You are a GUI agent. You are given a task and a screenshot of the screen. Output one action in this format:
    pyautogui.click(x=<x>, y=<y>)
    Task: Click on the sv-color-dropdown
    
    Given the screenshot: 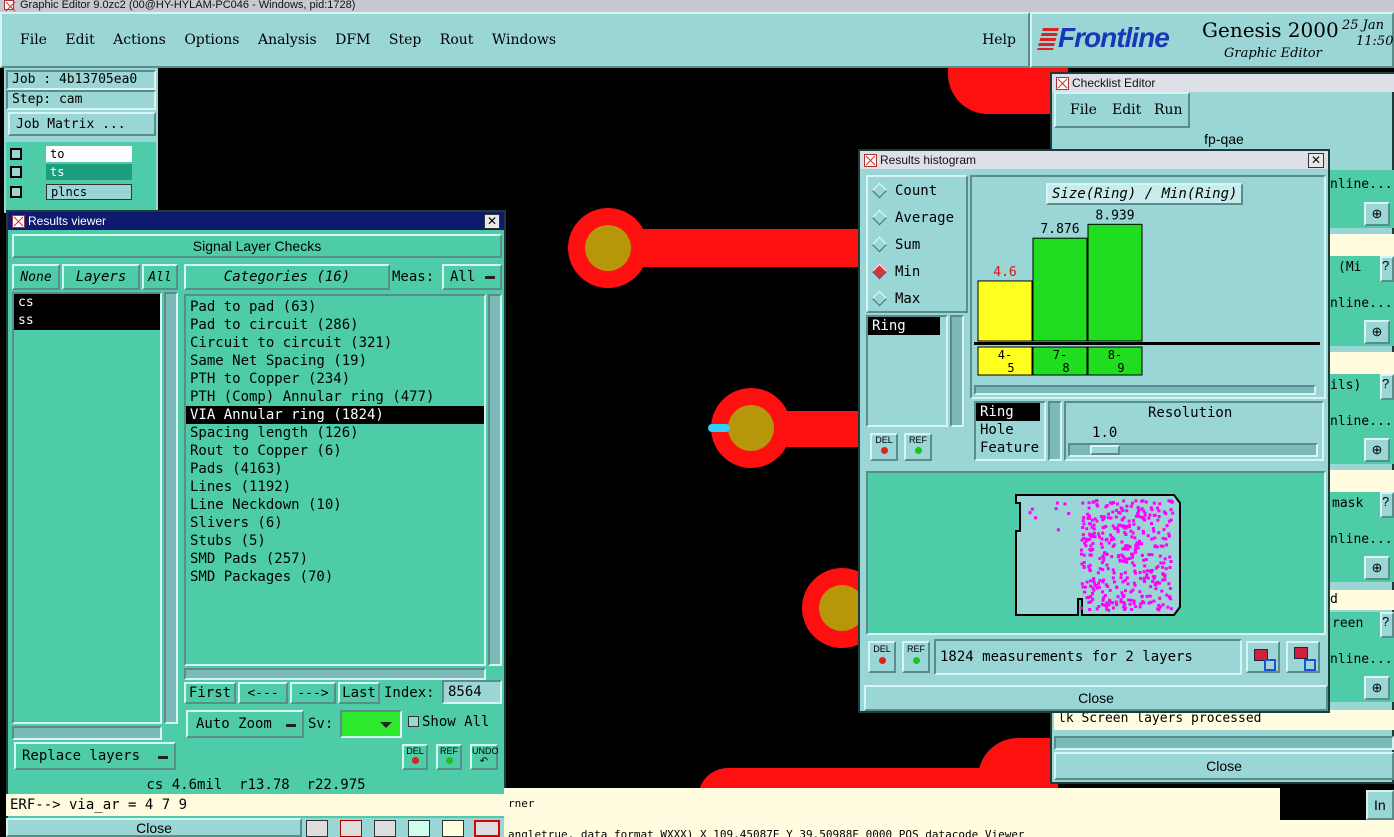 What is the action you would take?
    pyautogui.click(x=371, y=724)
    